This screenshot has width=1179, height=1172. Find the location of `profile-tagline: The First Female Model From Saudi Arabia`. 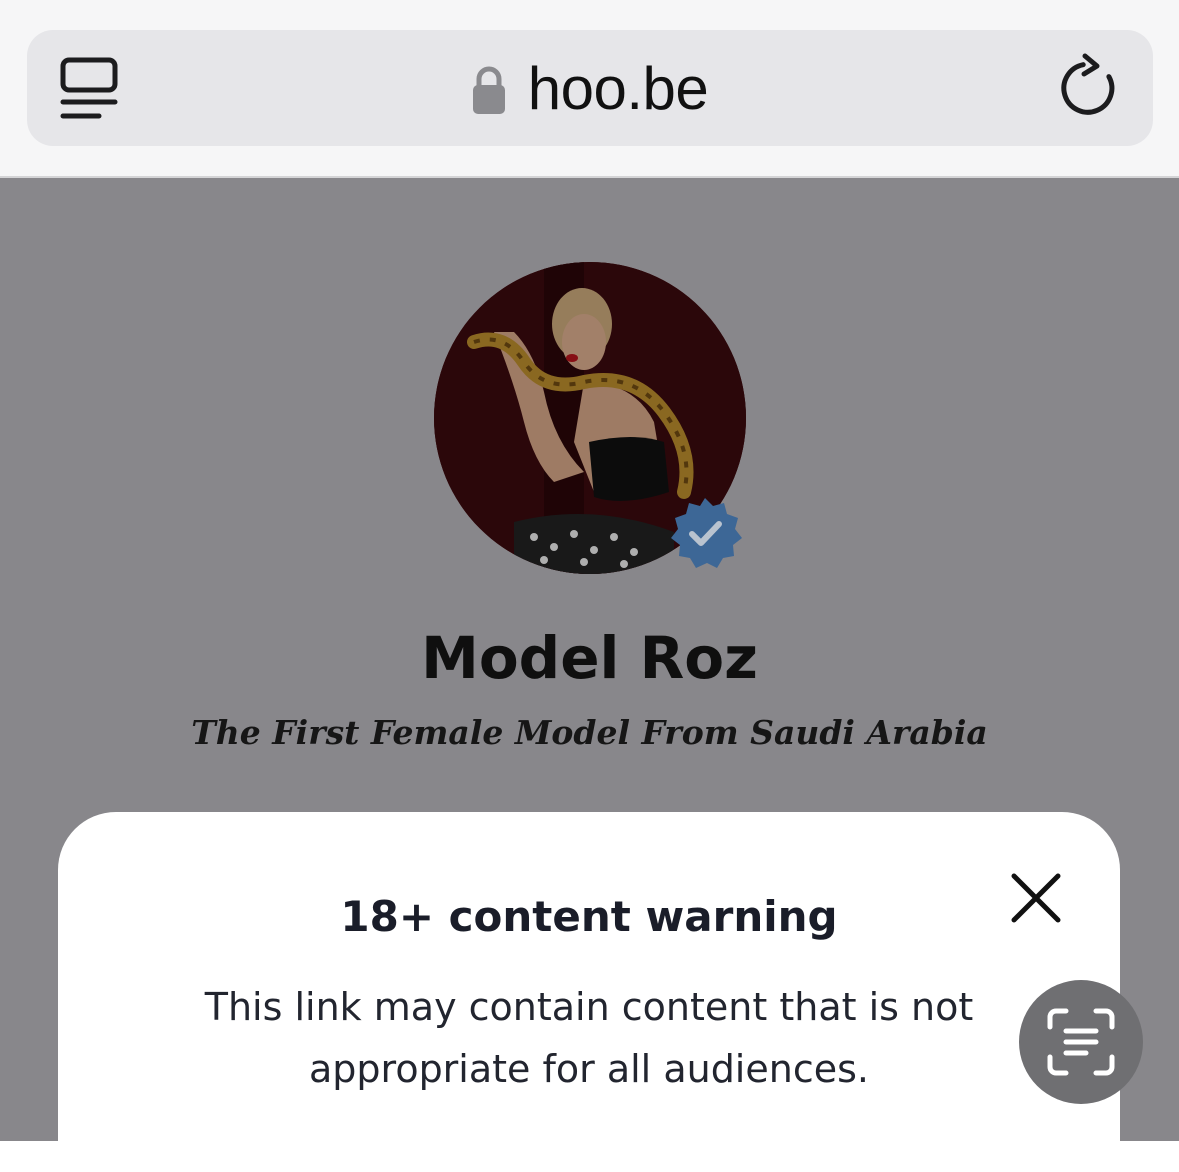

profile-tagline: The First Female Model From Saudi Arabia is located at coordinates (589, 732).